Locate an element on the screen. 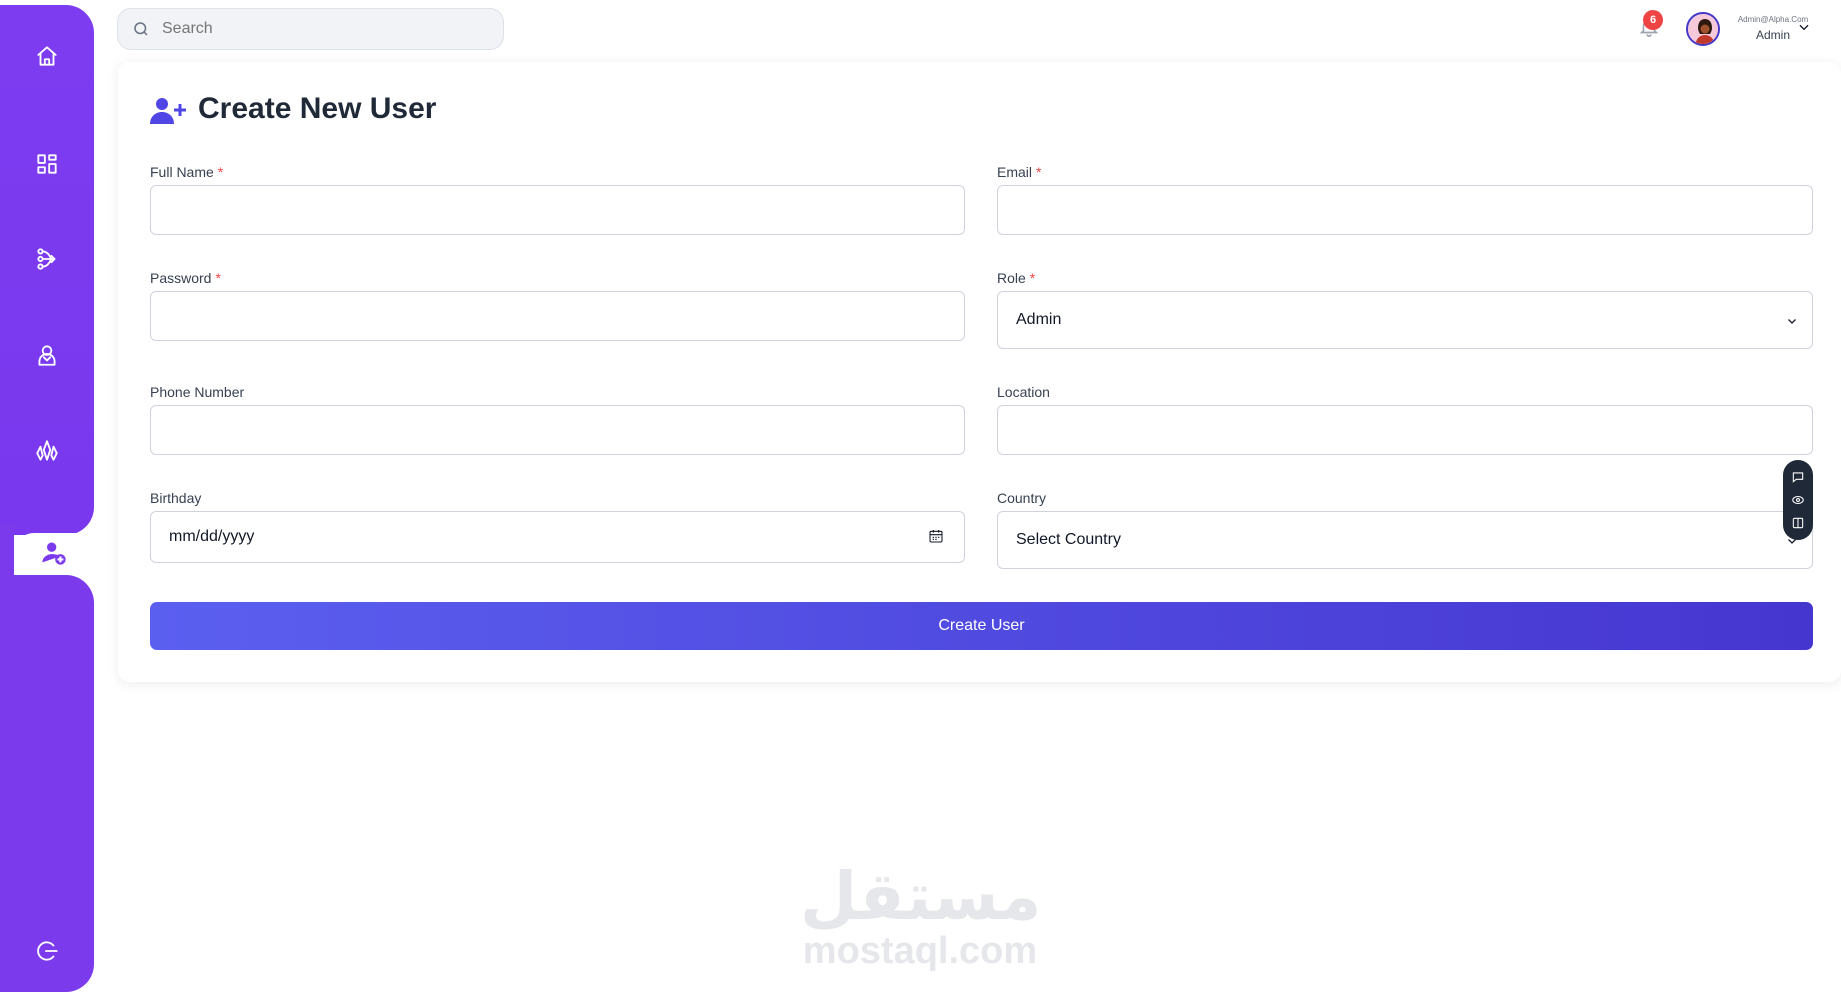 The height and width of the screenshot is (992, 1841). user-menu-toggle is located at coordinates (1805, 28).